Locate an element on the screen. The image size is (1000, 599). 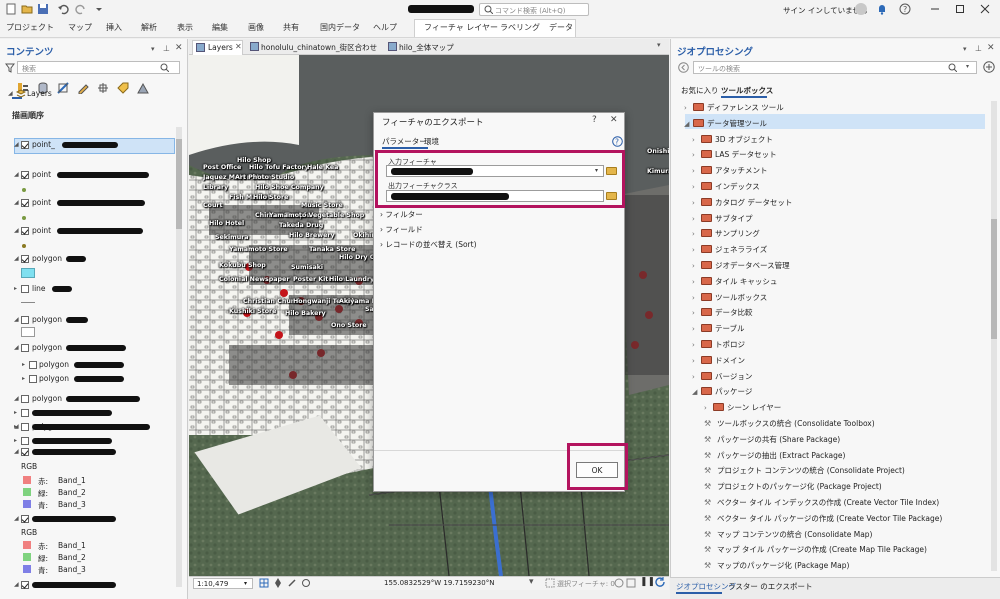
tool-item: ⚒ ツールボックスの統合 (Consolidate Toolbox) is located at coordinates (789, 425).